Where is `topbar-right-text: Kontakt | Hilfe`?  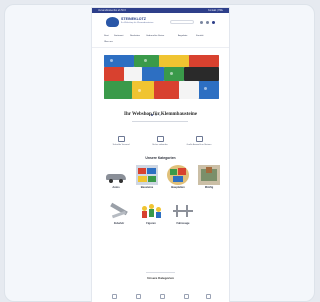
topbar-right-text: Kontakt | Hilfe is located at coordinates (215, 10).